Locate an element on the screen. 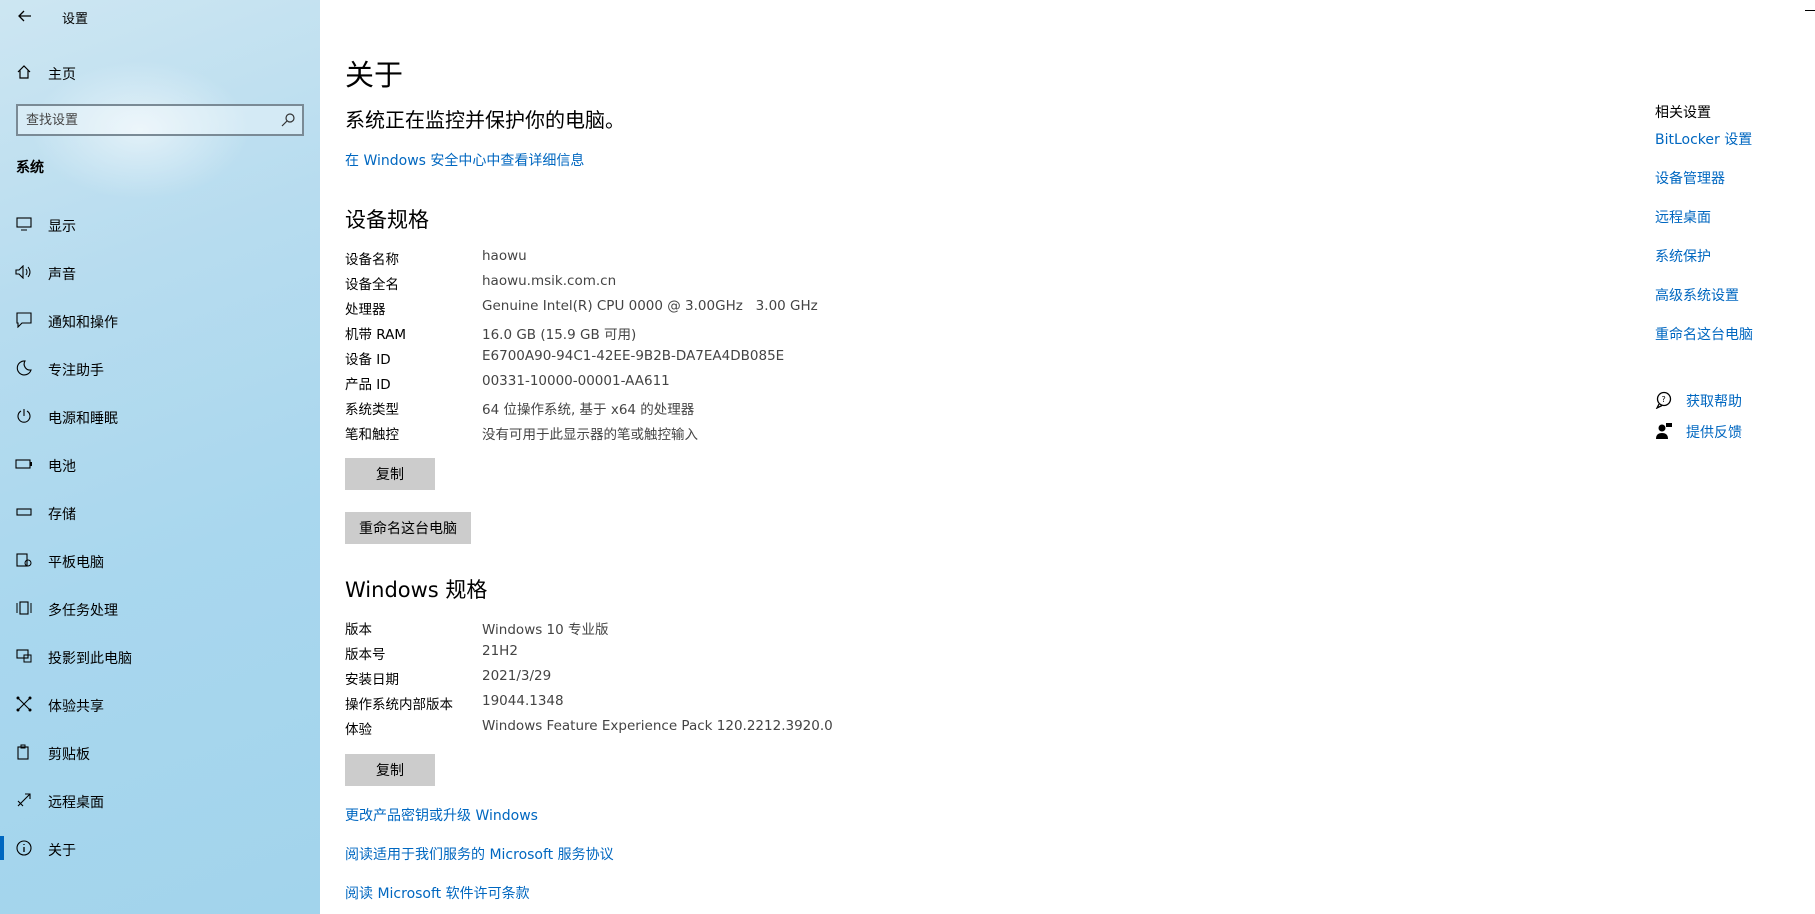 This screenshot has width=1815, height=914. spec-value: 16.0 GB (15.9 GB 可用) is located at coordinates (559, 335).